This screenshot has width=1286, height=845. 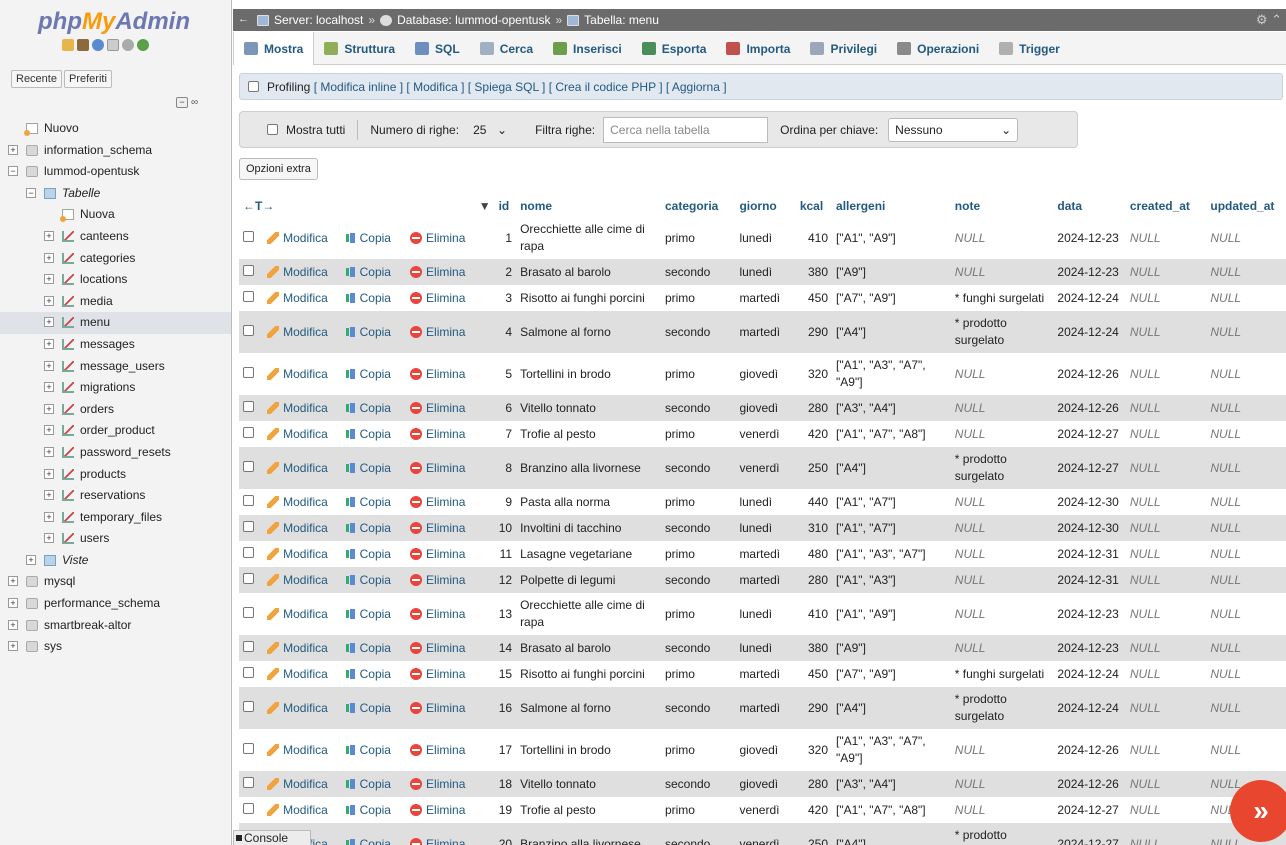 I want to click on rows-select: 25 ⌄, so click(x=490, y=130).